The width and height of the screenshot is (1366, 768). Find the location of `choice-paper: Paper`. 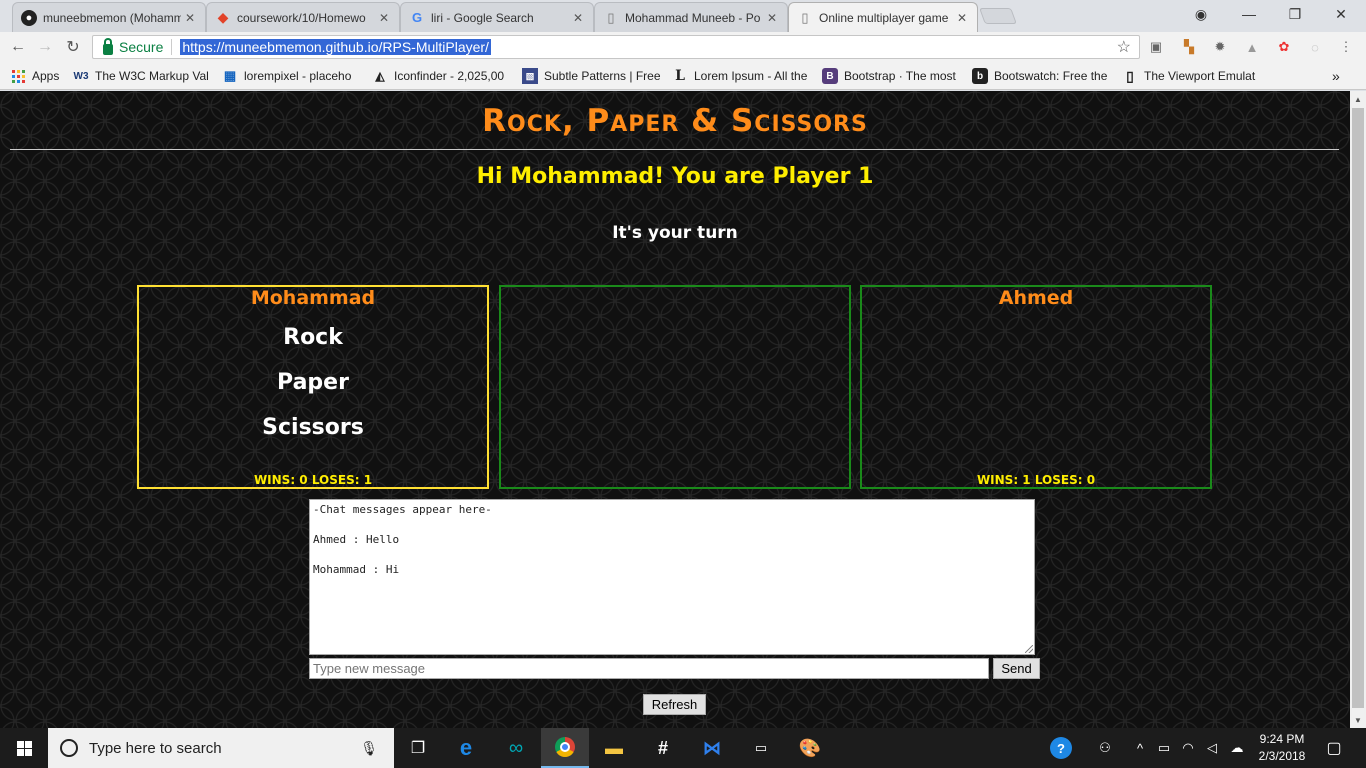

choice-paper: Paper is located at coordinates (313, 382).